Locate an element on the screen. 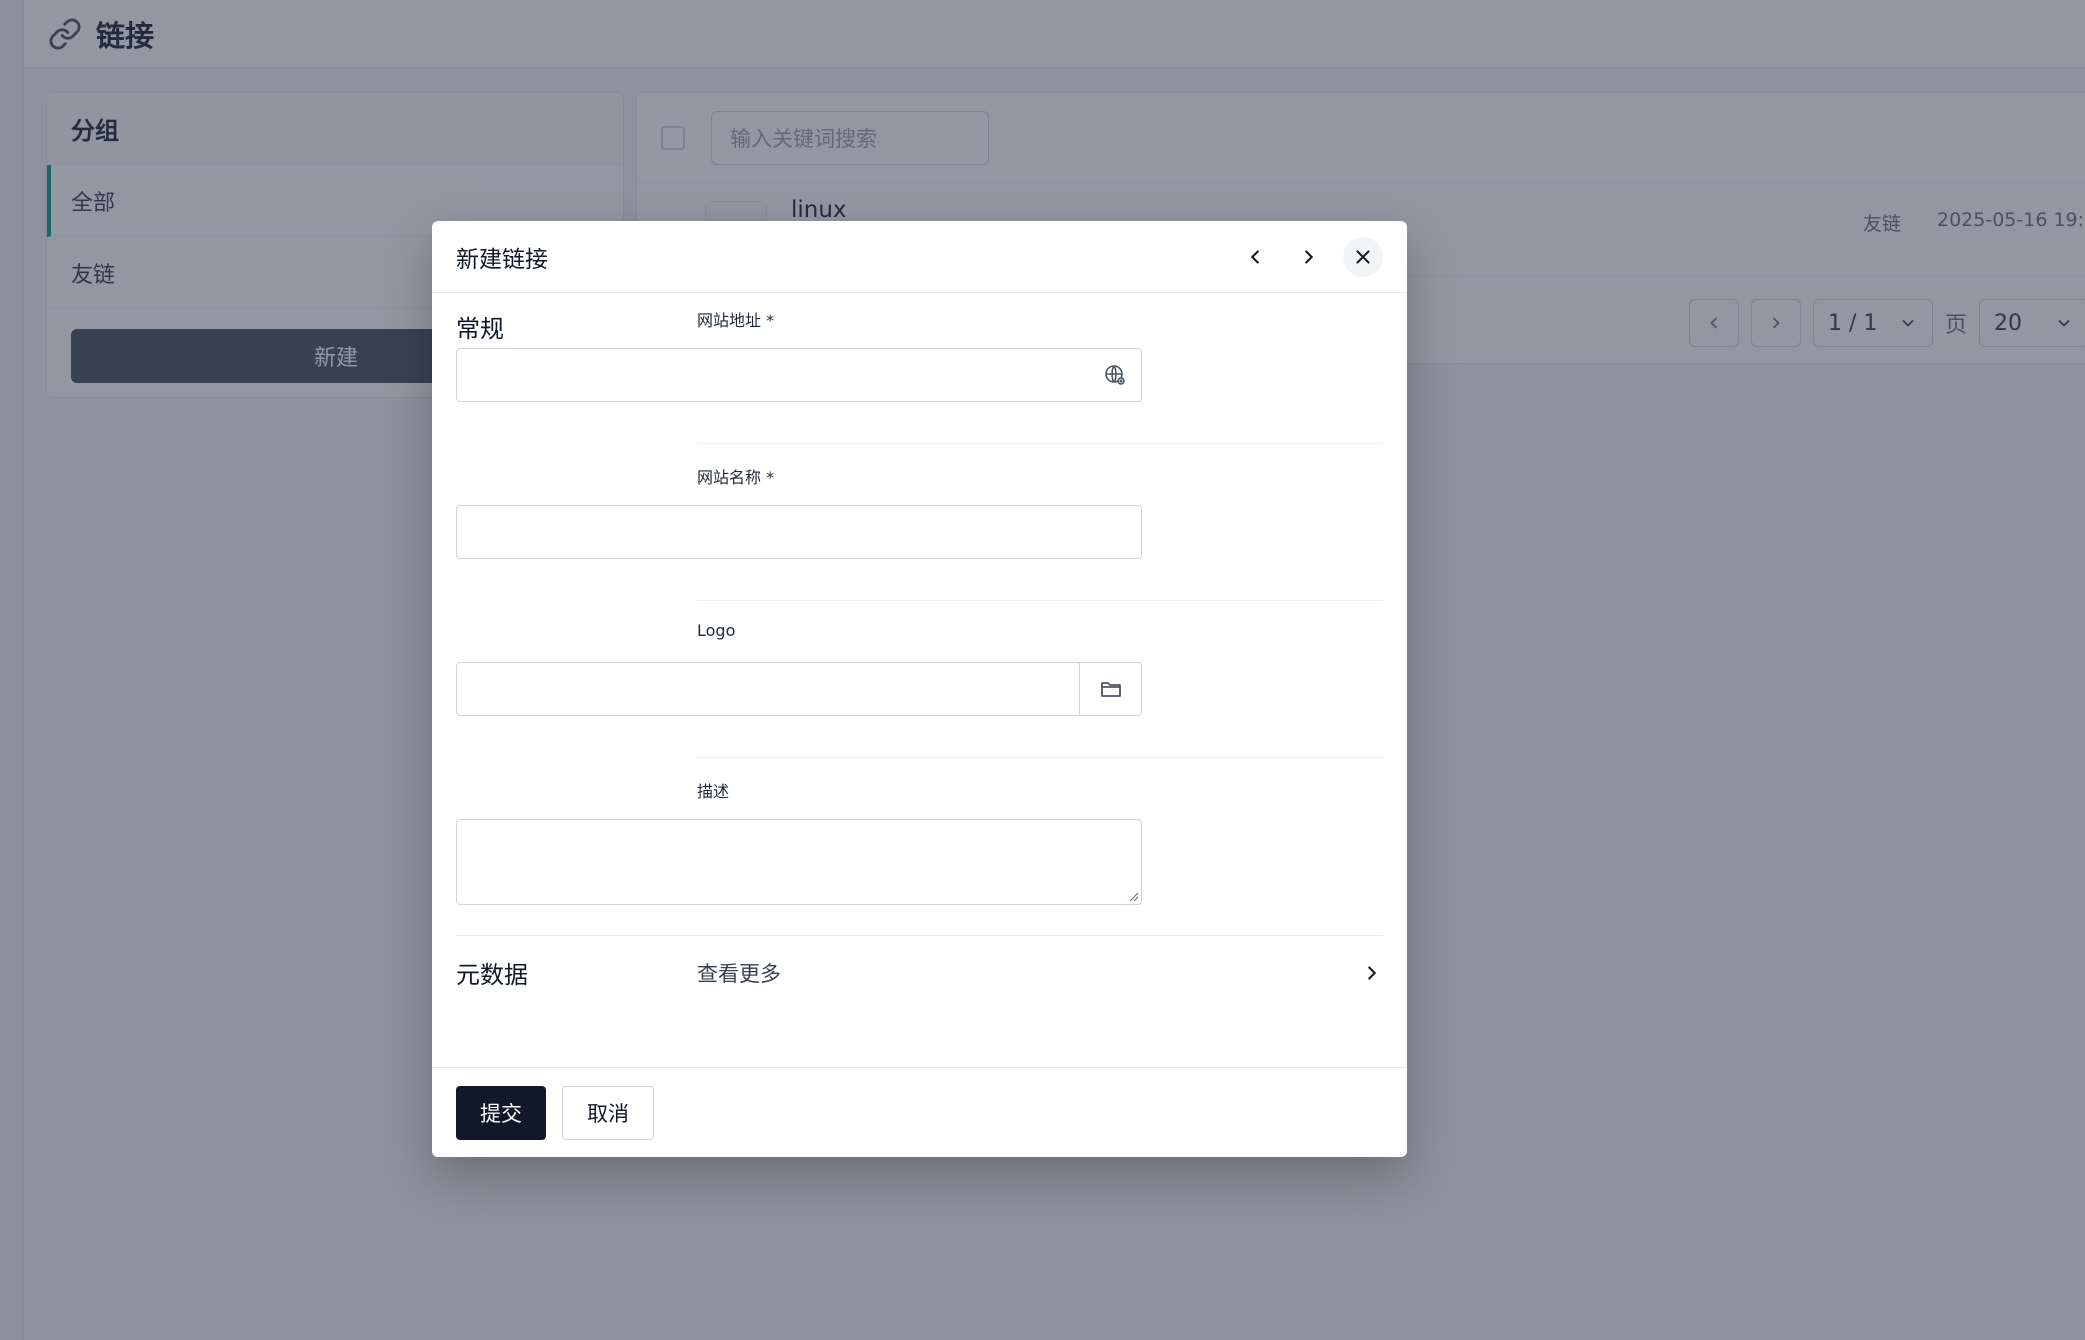 Image resolution: width=2085 pixels, height=1340 pixels. resize-handle-icon is located at coordinates (1133, 896).